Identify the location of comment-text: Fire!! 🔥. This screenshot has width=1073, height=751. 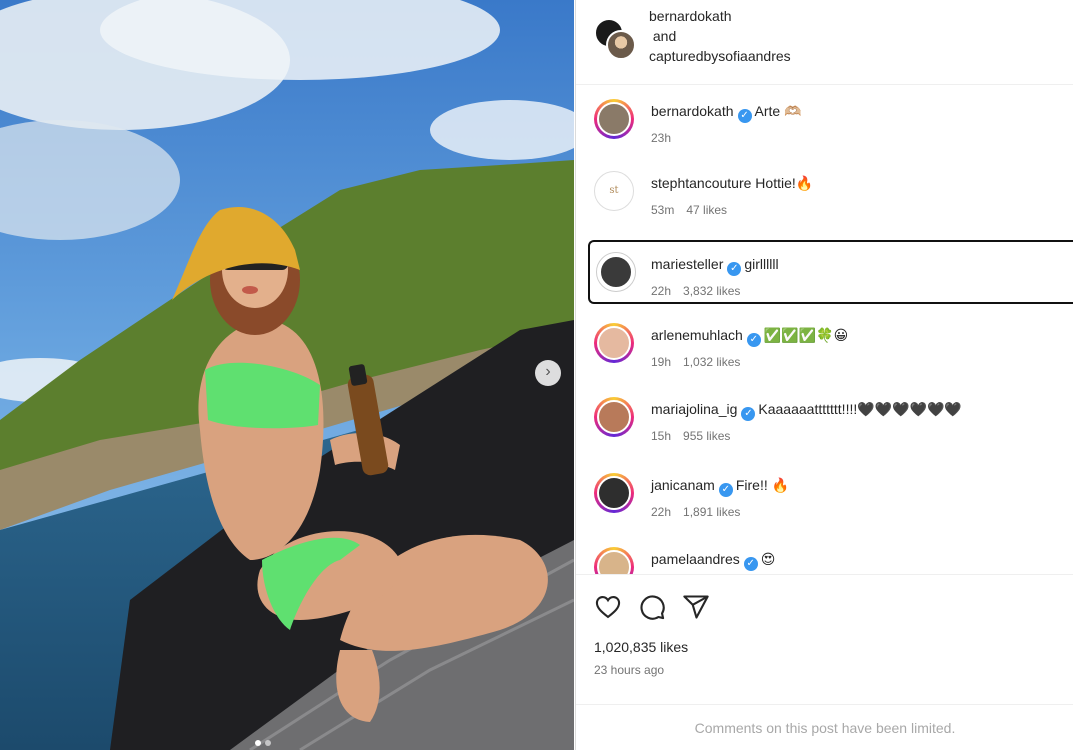
(762, 485).